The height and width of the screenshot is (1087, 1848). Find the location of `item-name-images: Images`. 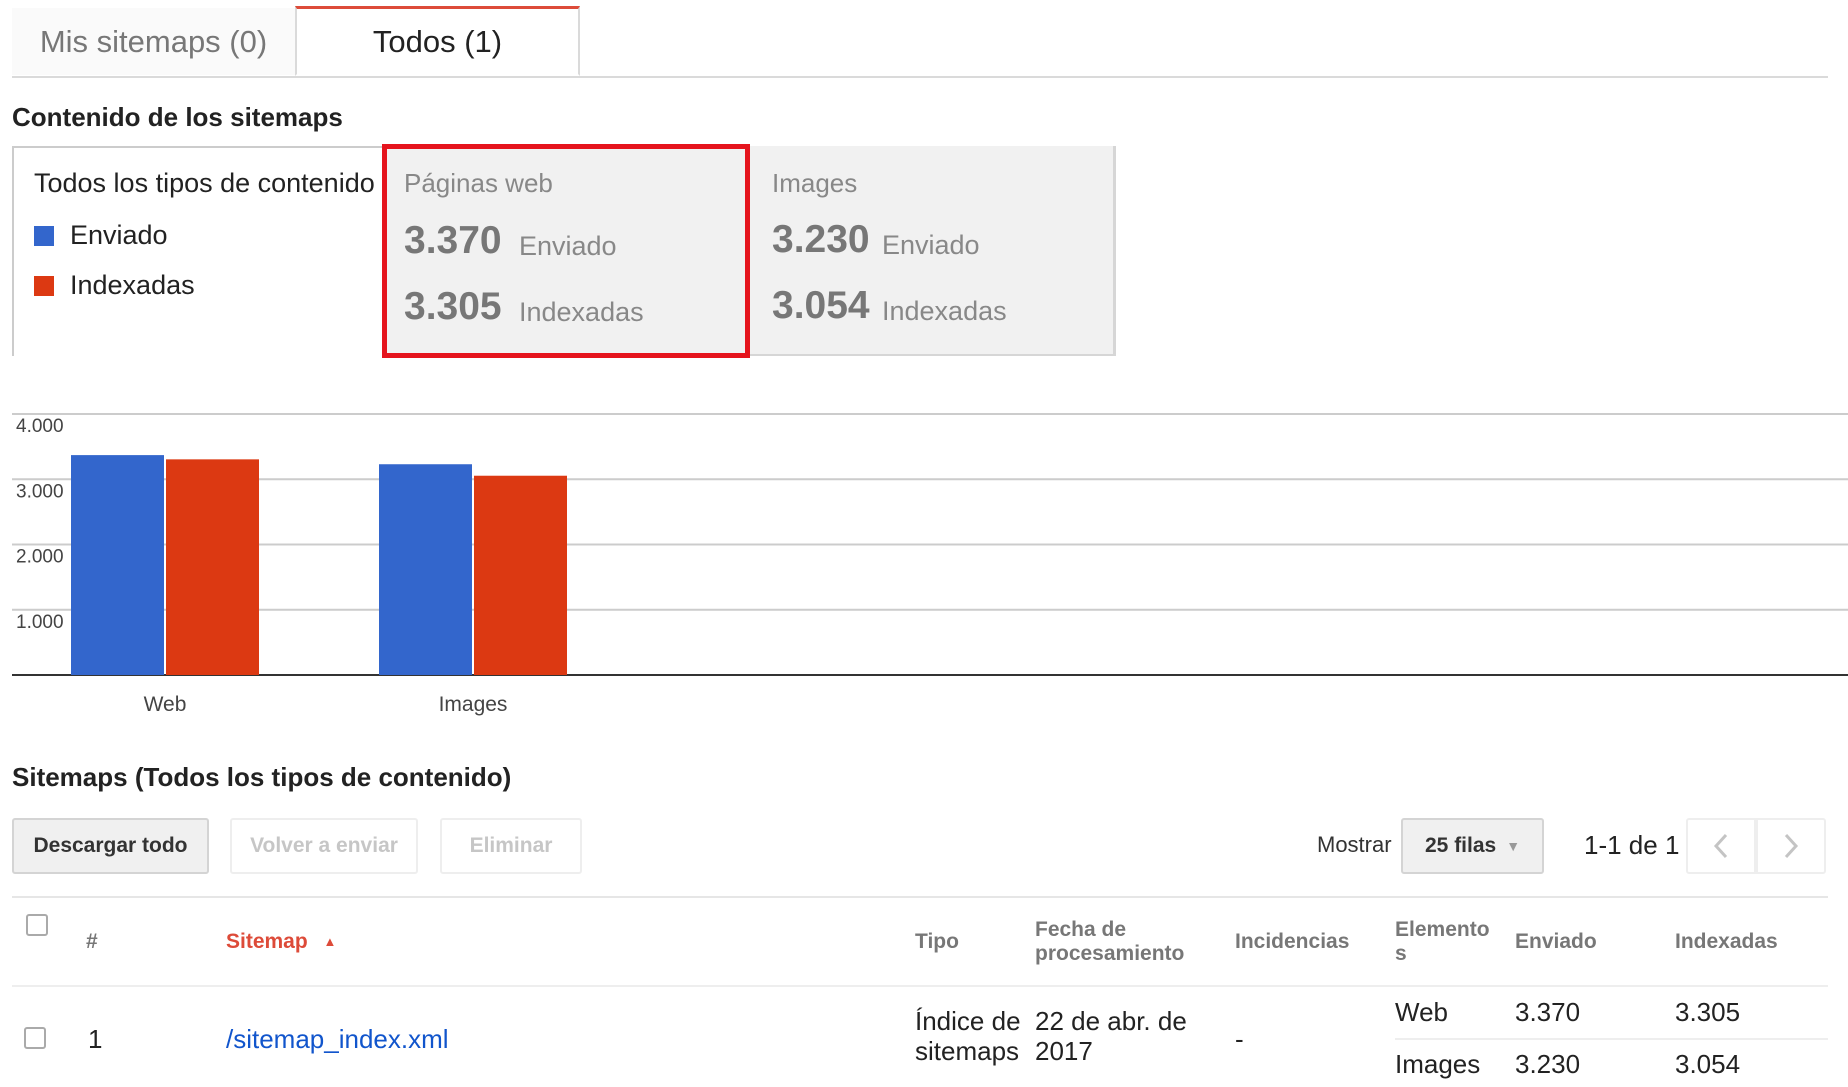

item-name-images: Images is located at coordinates (1438, 1064).